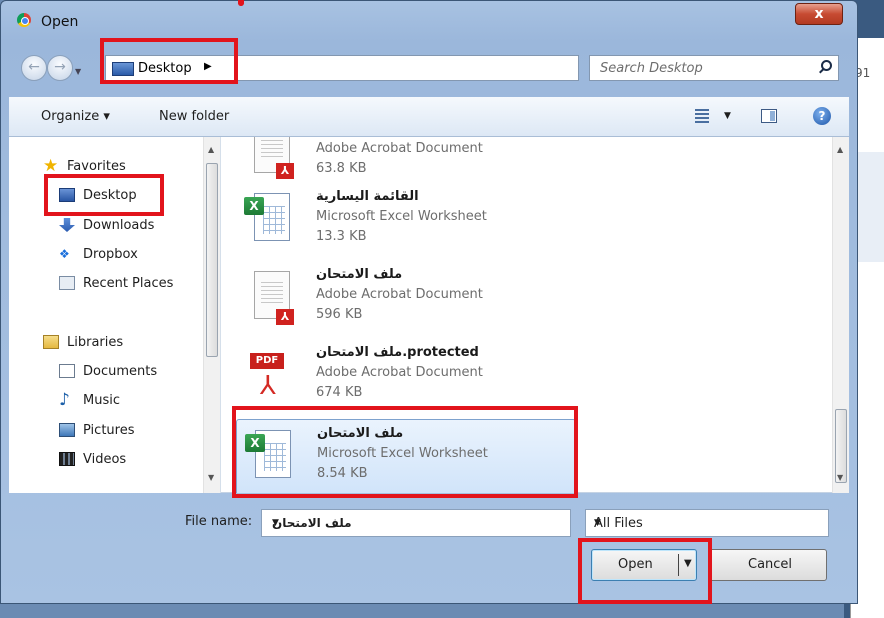  Describe the element at coordinates (34, 68) in the screenshot. I see `back-button: ←` at that location.